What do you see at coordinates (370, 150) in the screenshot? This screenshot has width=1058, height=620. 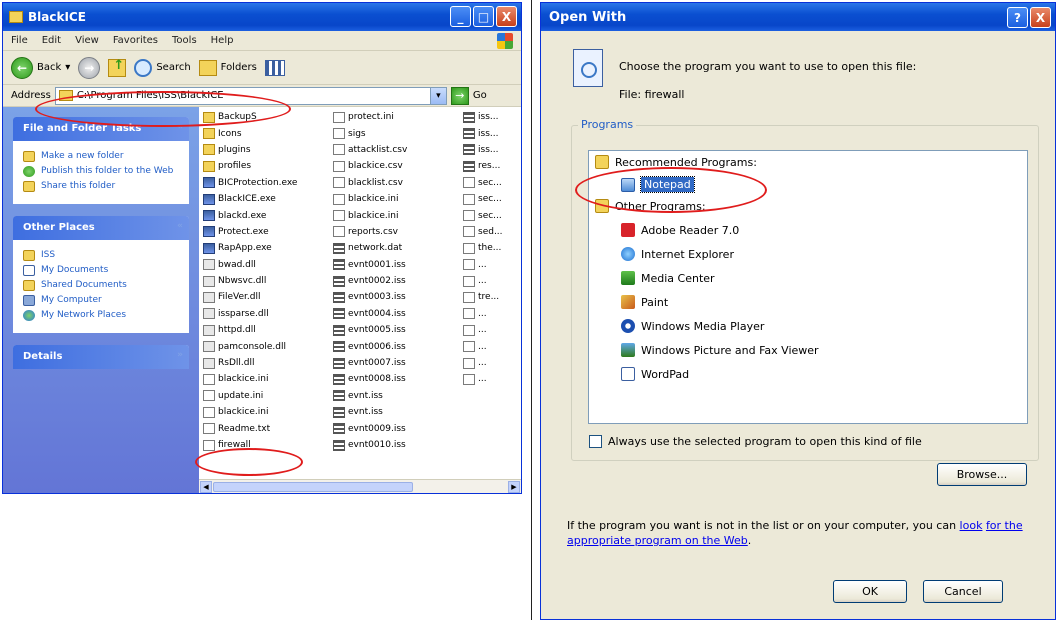 I see `file-item: attacklist.csv` at bounding box center [370, 150].